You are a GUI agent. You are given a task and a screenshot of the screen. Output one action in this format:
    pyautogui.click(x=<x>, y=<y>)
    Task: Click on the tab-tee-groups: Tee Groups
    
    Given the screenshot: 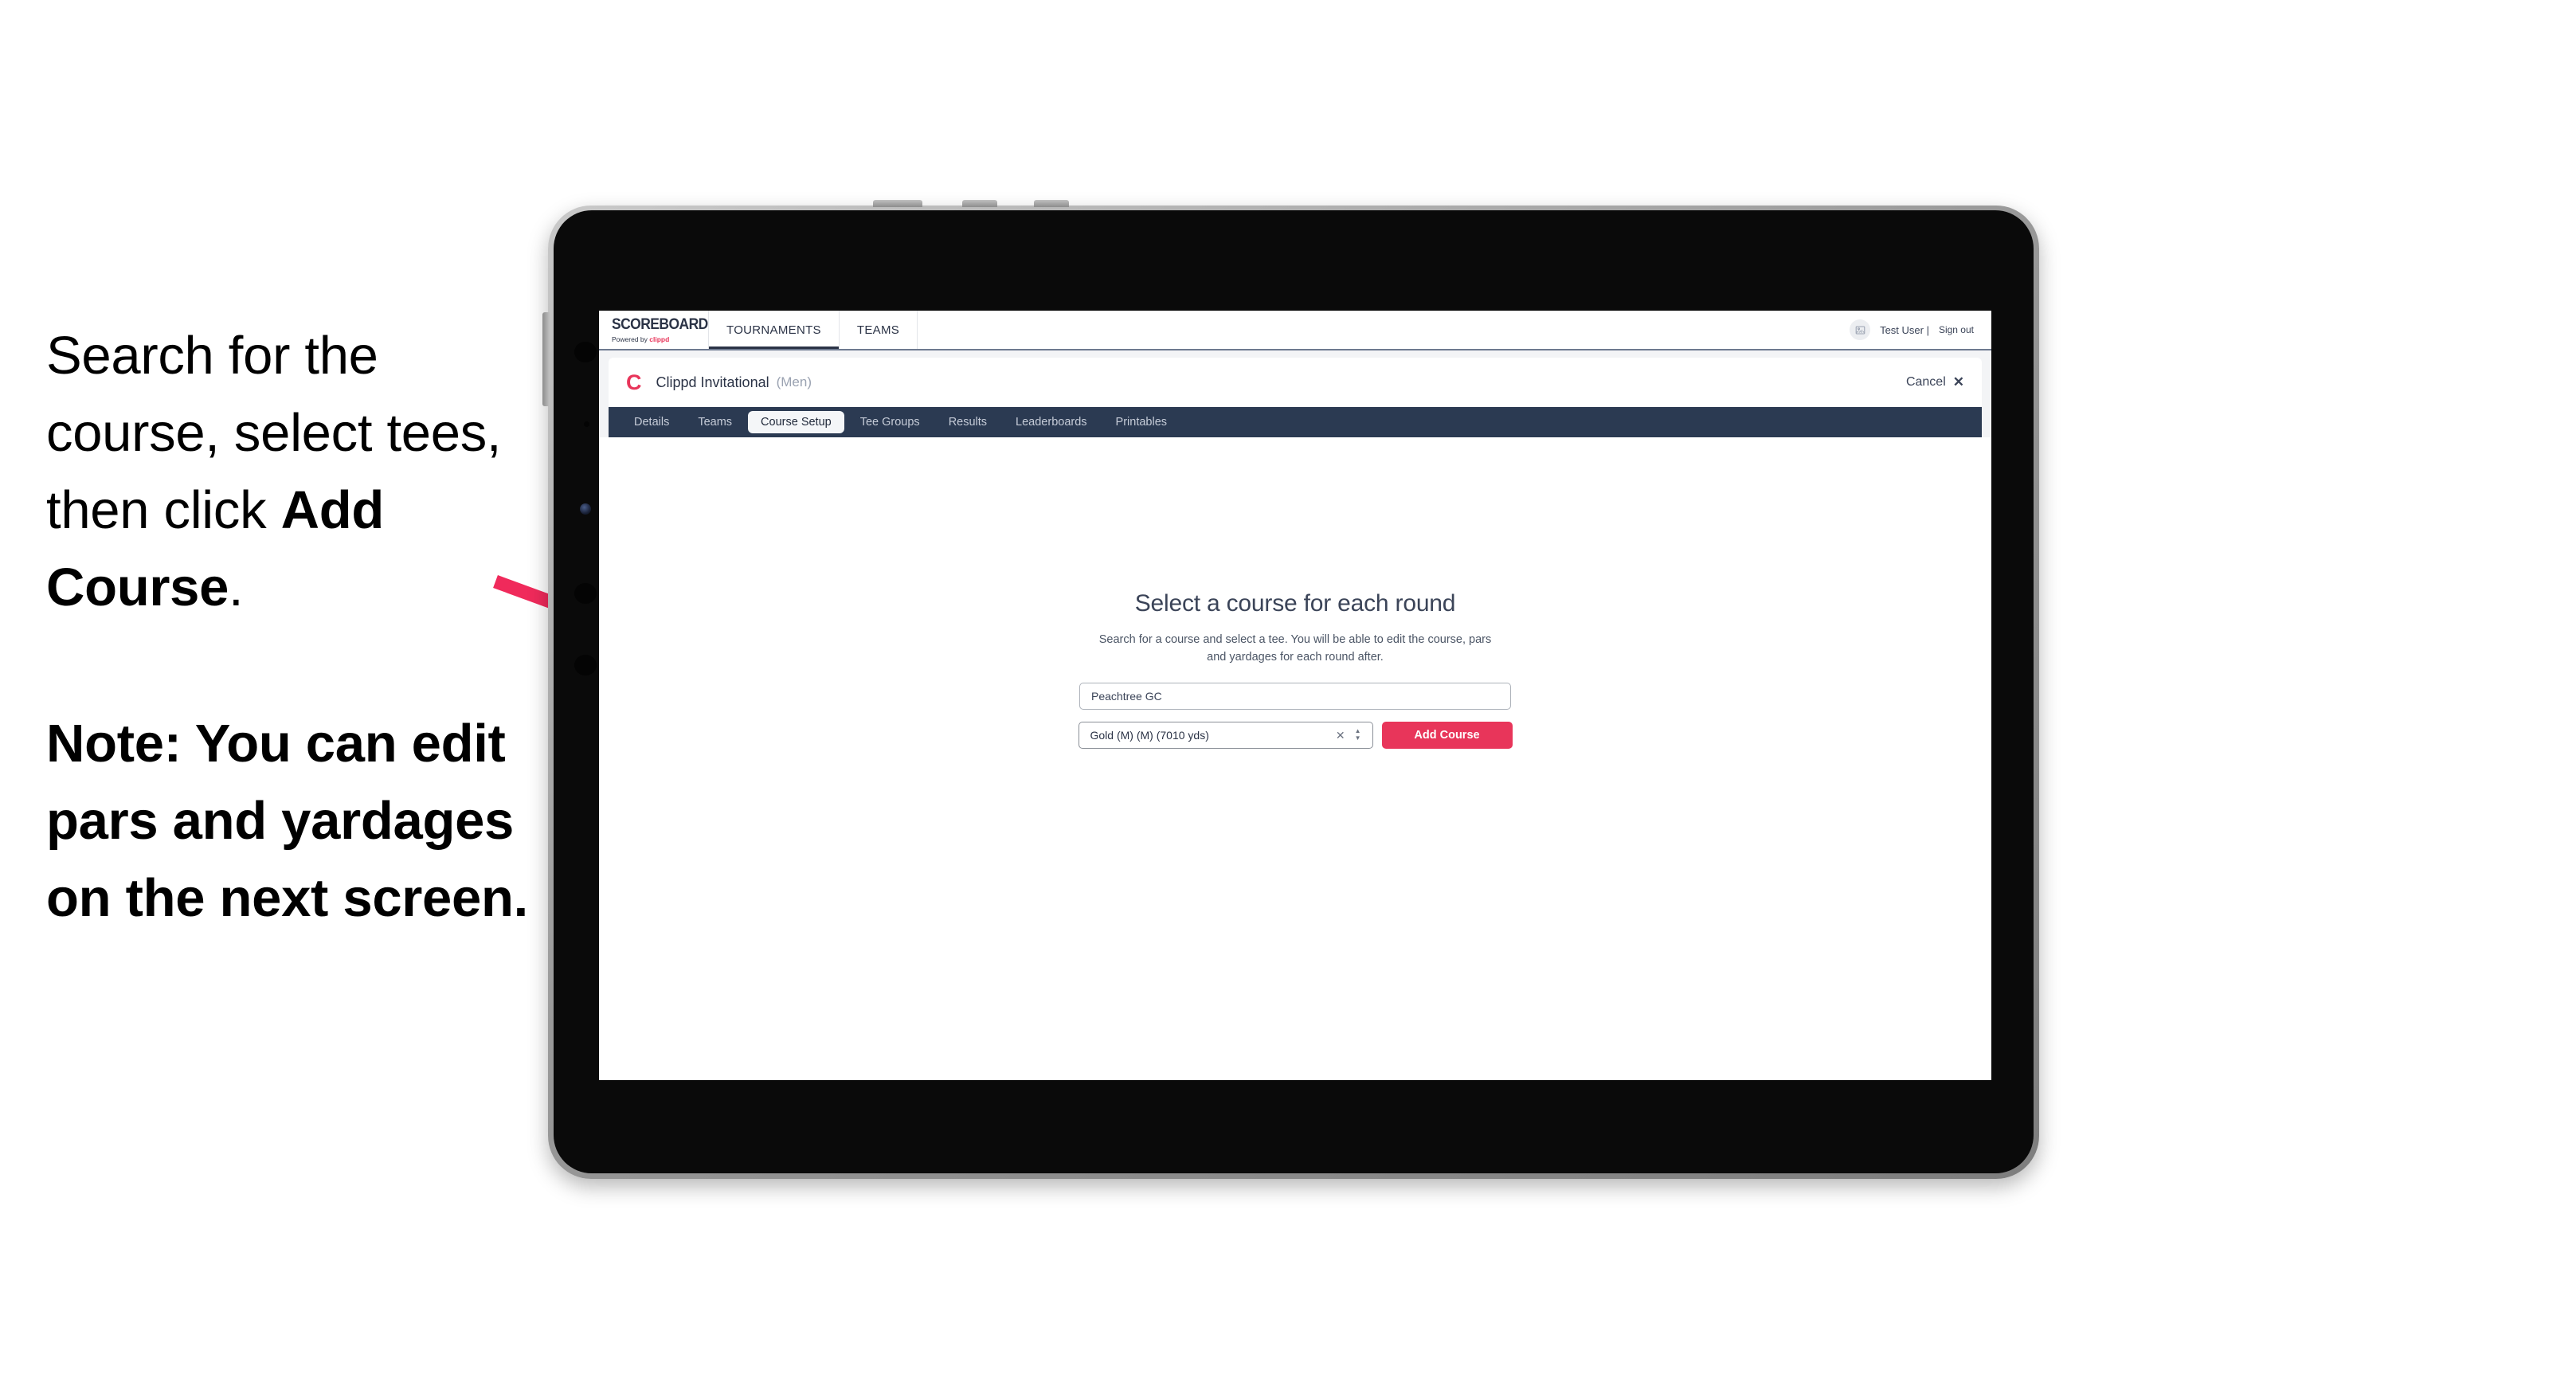 What is the action you would take?
    pyautogui.click(x=890, y=422)
    